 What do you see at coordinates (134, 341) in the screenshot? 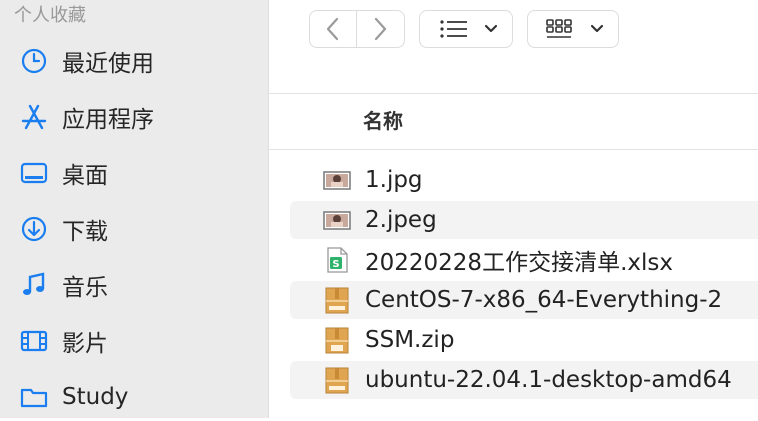
I see `sidebar-item-movies: 影片` at bounding box center [134, 341].